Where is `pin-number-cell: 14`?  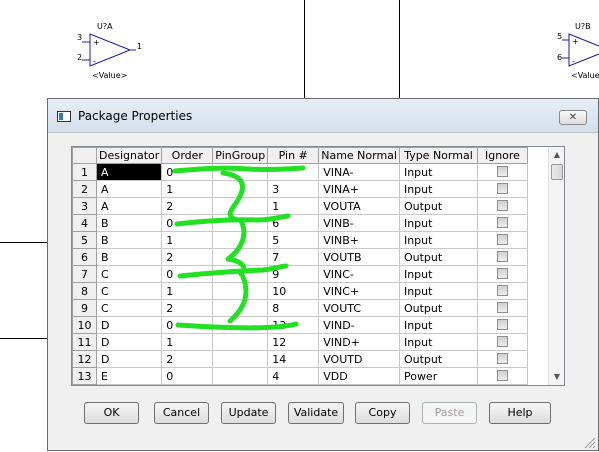 pin-number-cell: 14 is located at coordinates (293, 359).